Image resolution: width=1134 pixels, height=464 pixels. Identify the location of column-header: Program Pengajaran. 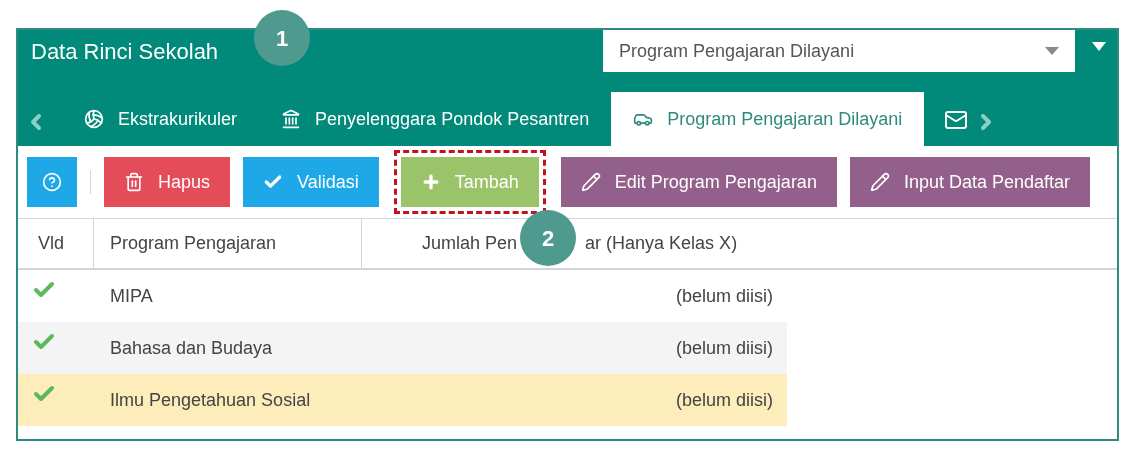
(228, 243).